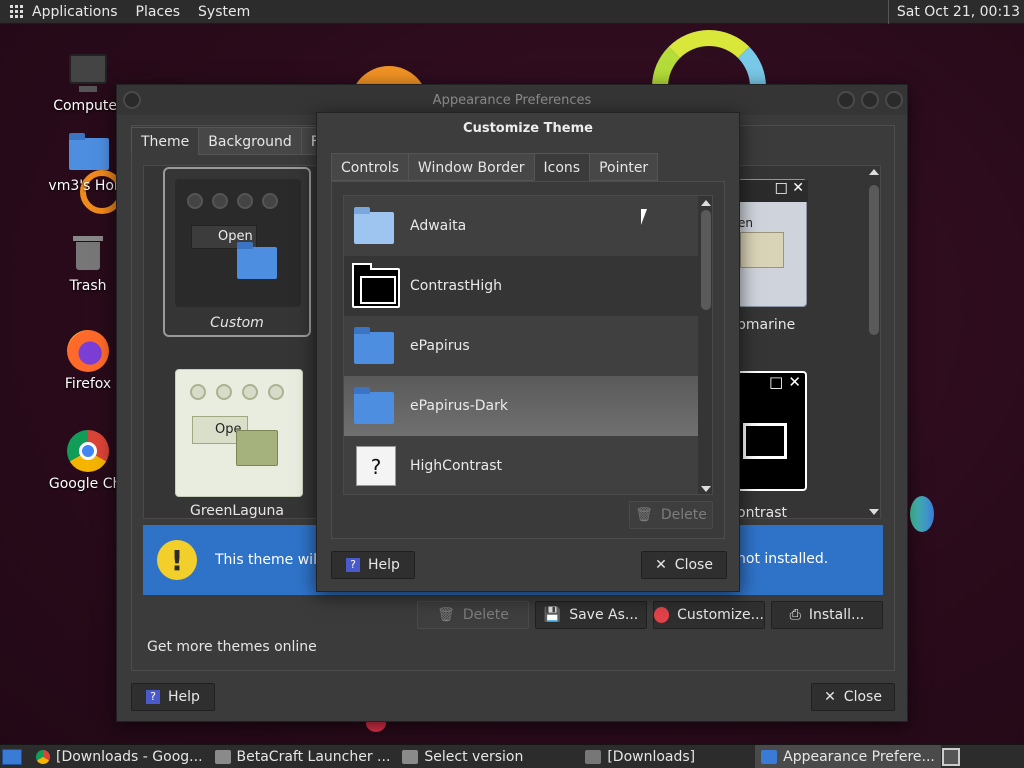 The width and height of the screenshot is (1024, 768). What do you see at coordinates (846, 100) in the screenshot?
I see `minimize-icon` at bounding box center [846, 100].